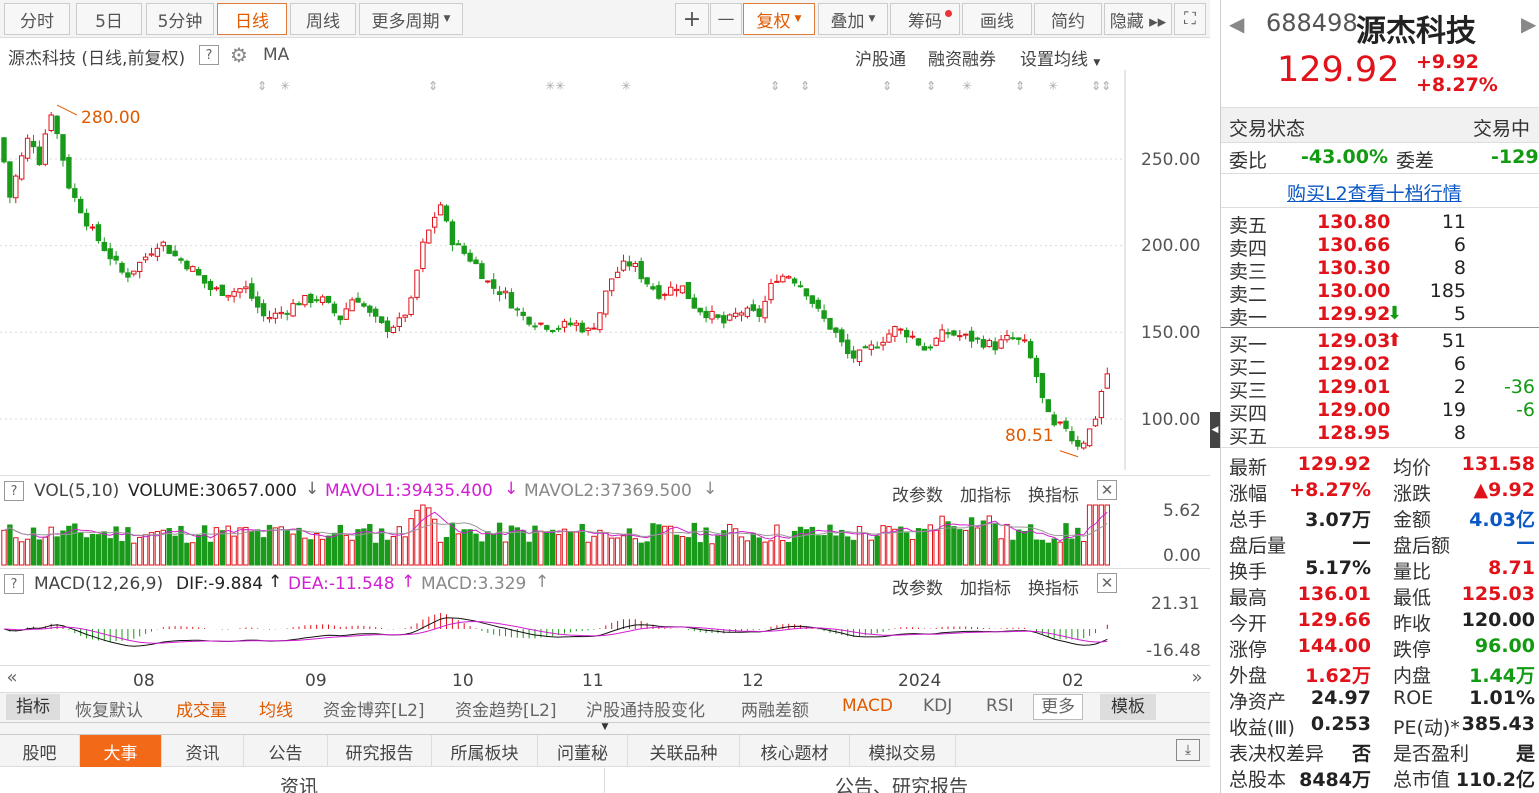  What do you see at coordinates (997, 19) in the screenshot?
I see `draw-button: 画线` at bounding box center [997, 19].